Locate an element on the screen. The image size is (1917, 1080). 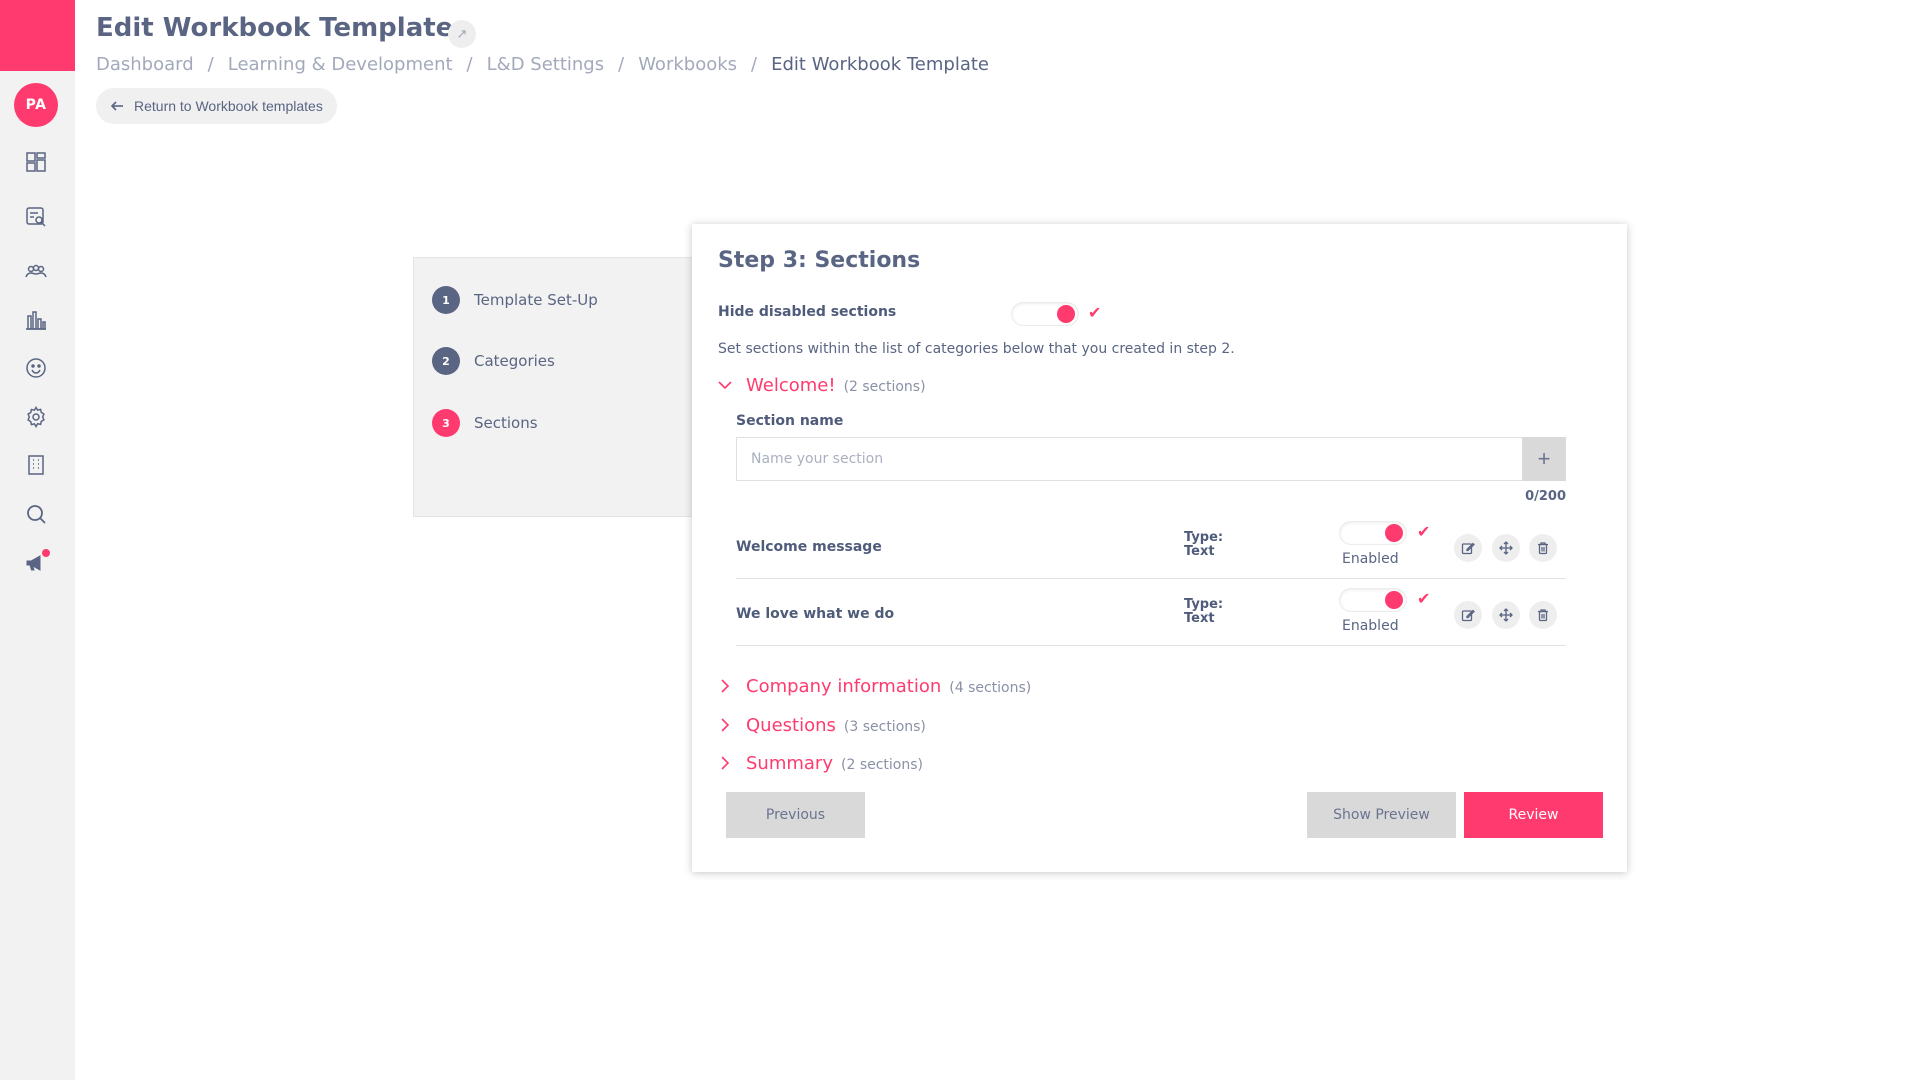
section-row-name: We love what we do is located at coordinates (815, 614).